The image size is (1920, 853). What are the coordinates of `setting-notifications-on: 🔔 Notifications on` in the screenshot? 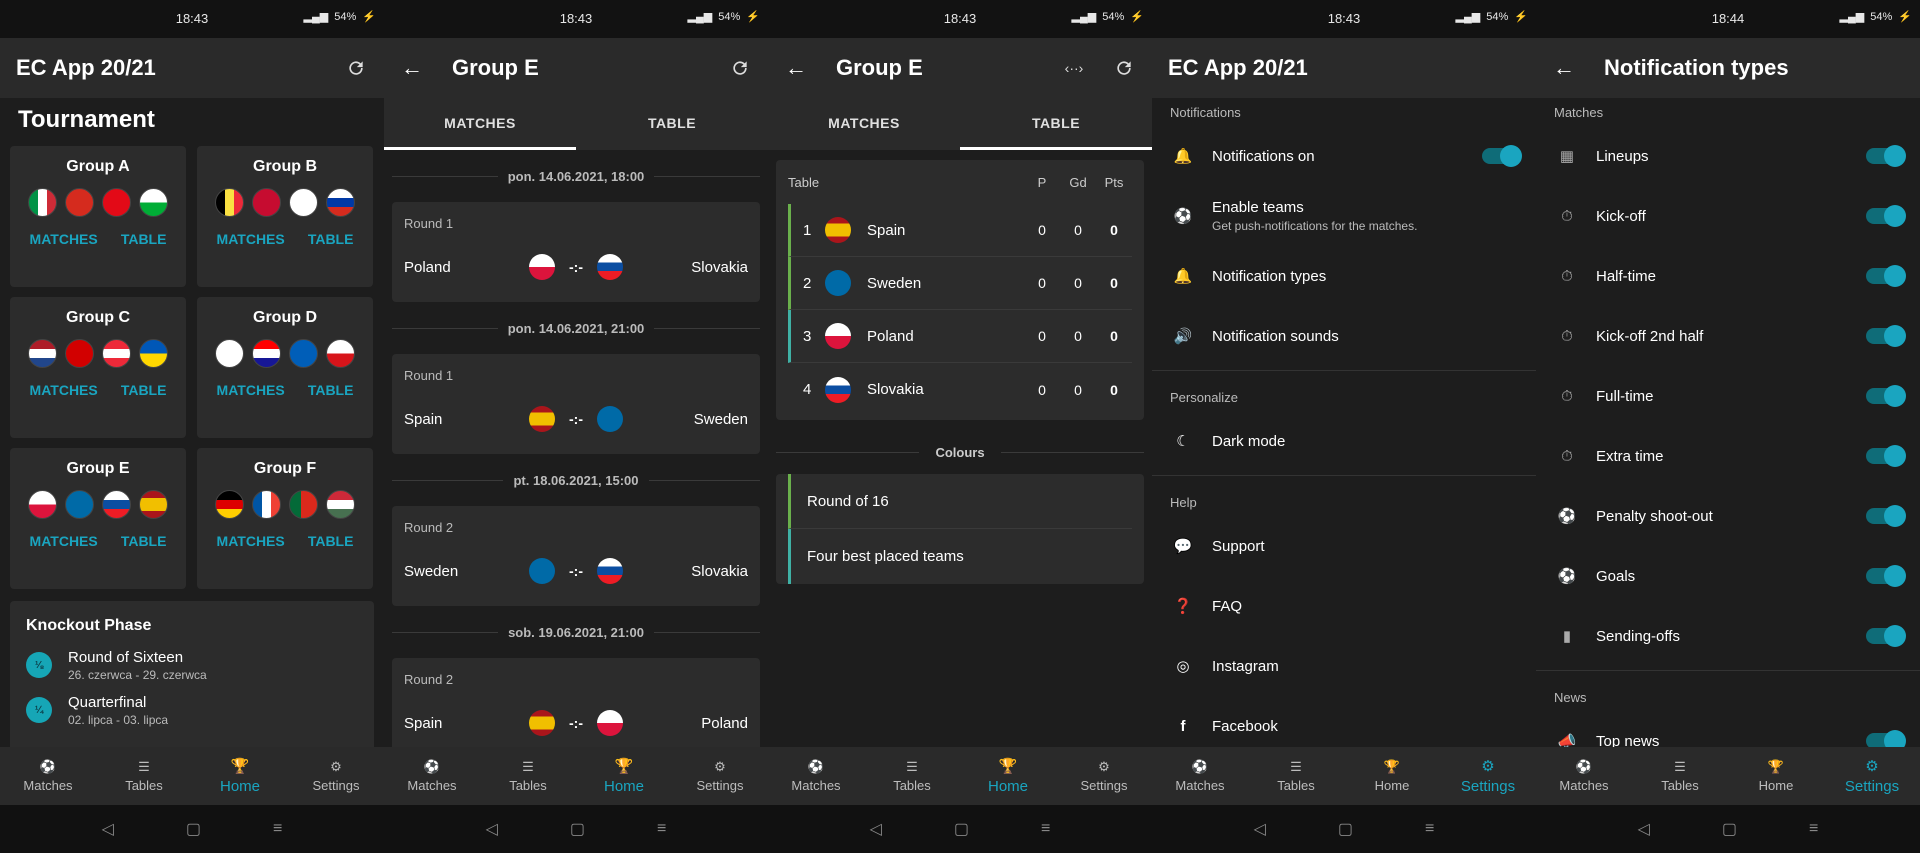 It's located at (1344, 156).